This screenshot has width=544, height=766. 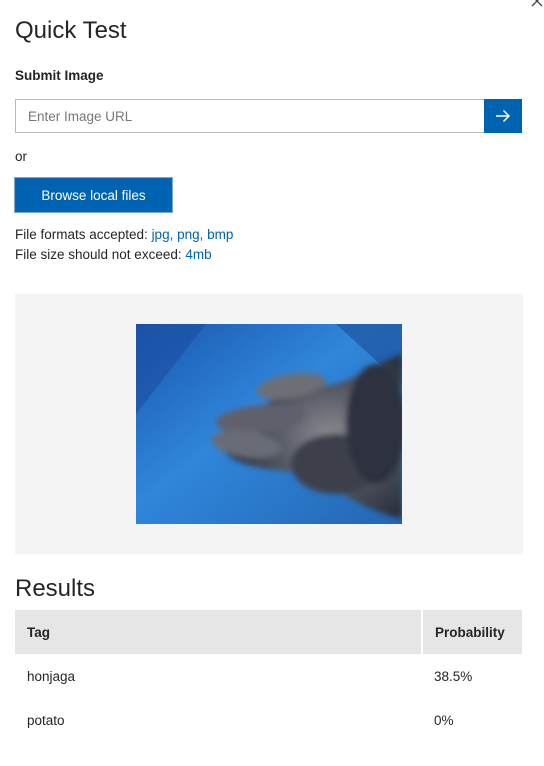 What do you see at coordinates (71, 30) in the screenshot?
I see `page-title: Quick Test` at bounding box center [71, 30].